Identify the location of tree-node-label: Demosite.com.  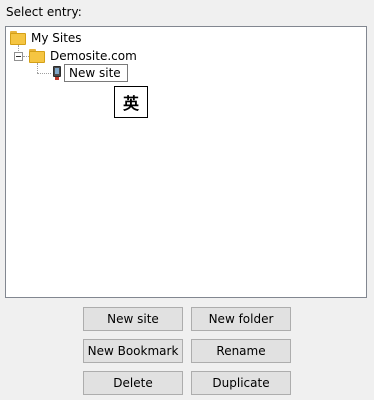
(93, 56).